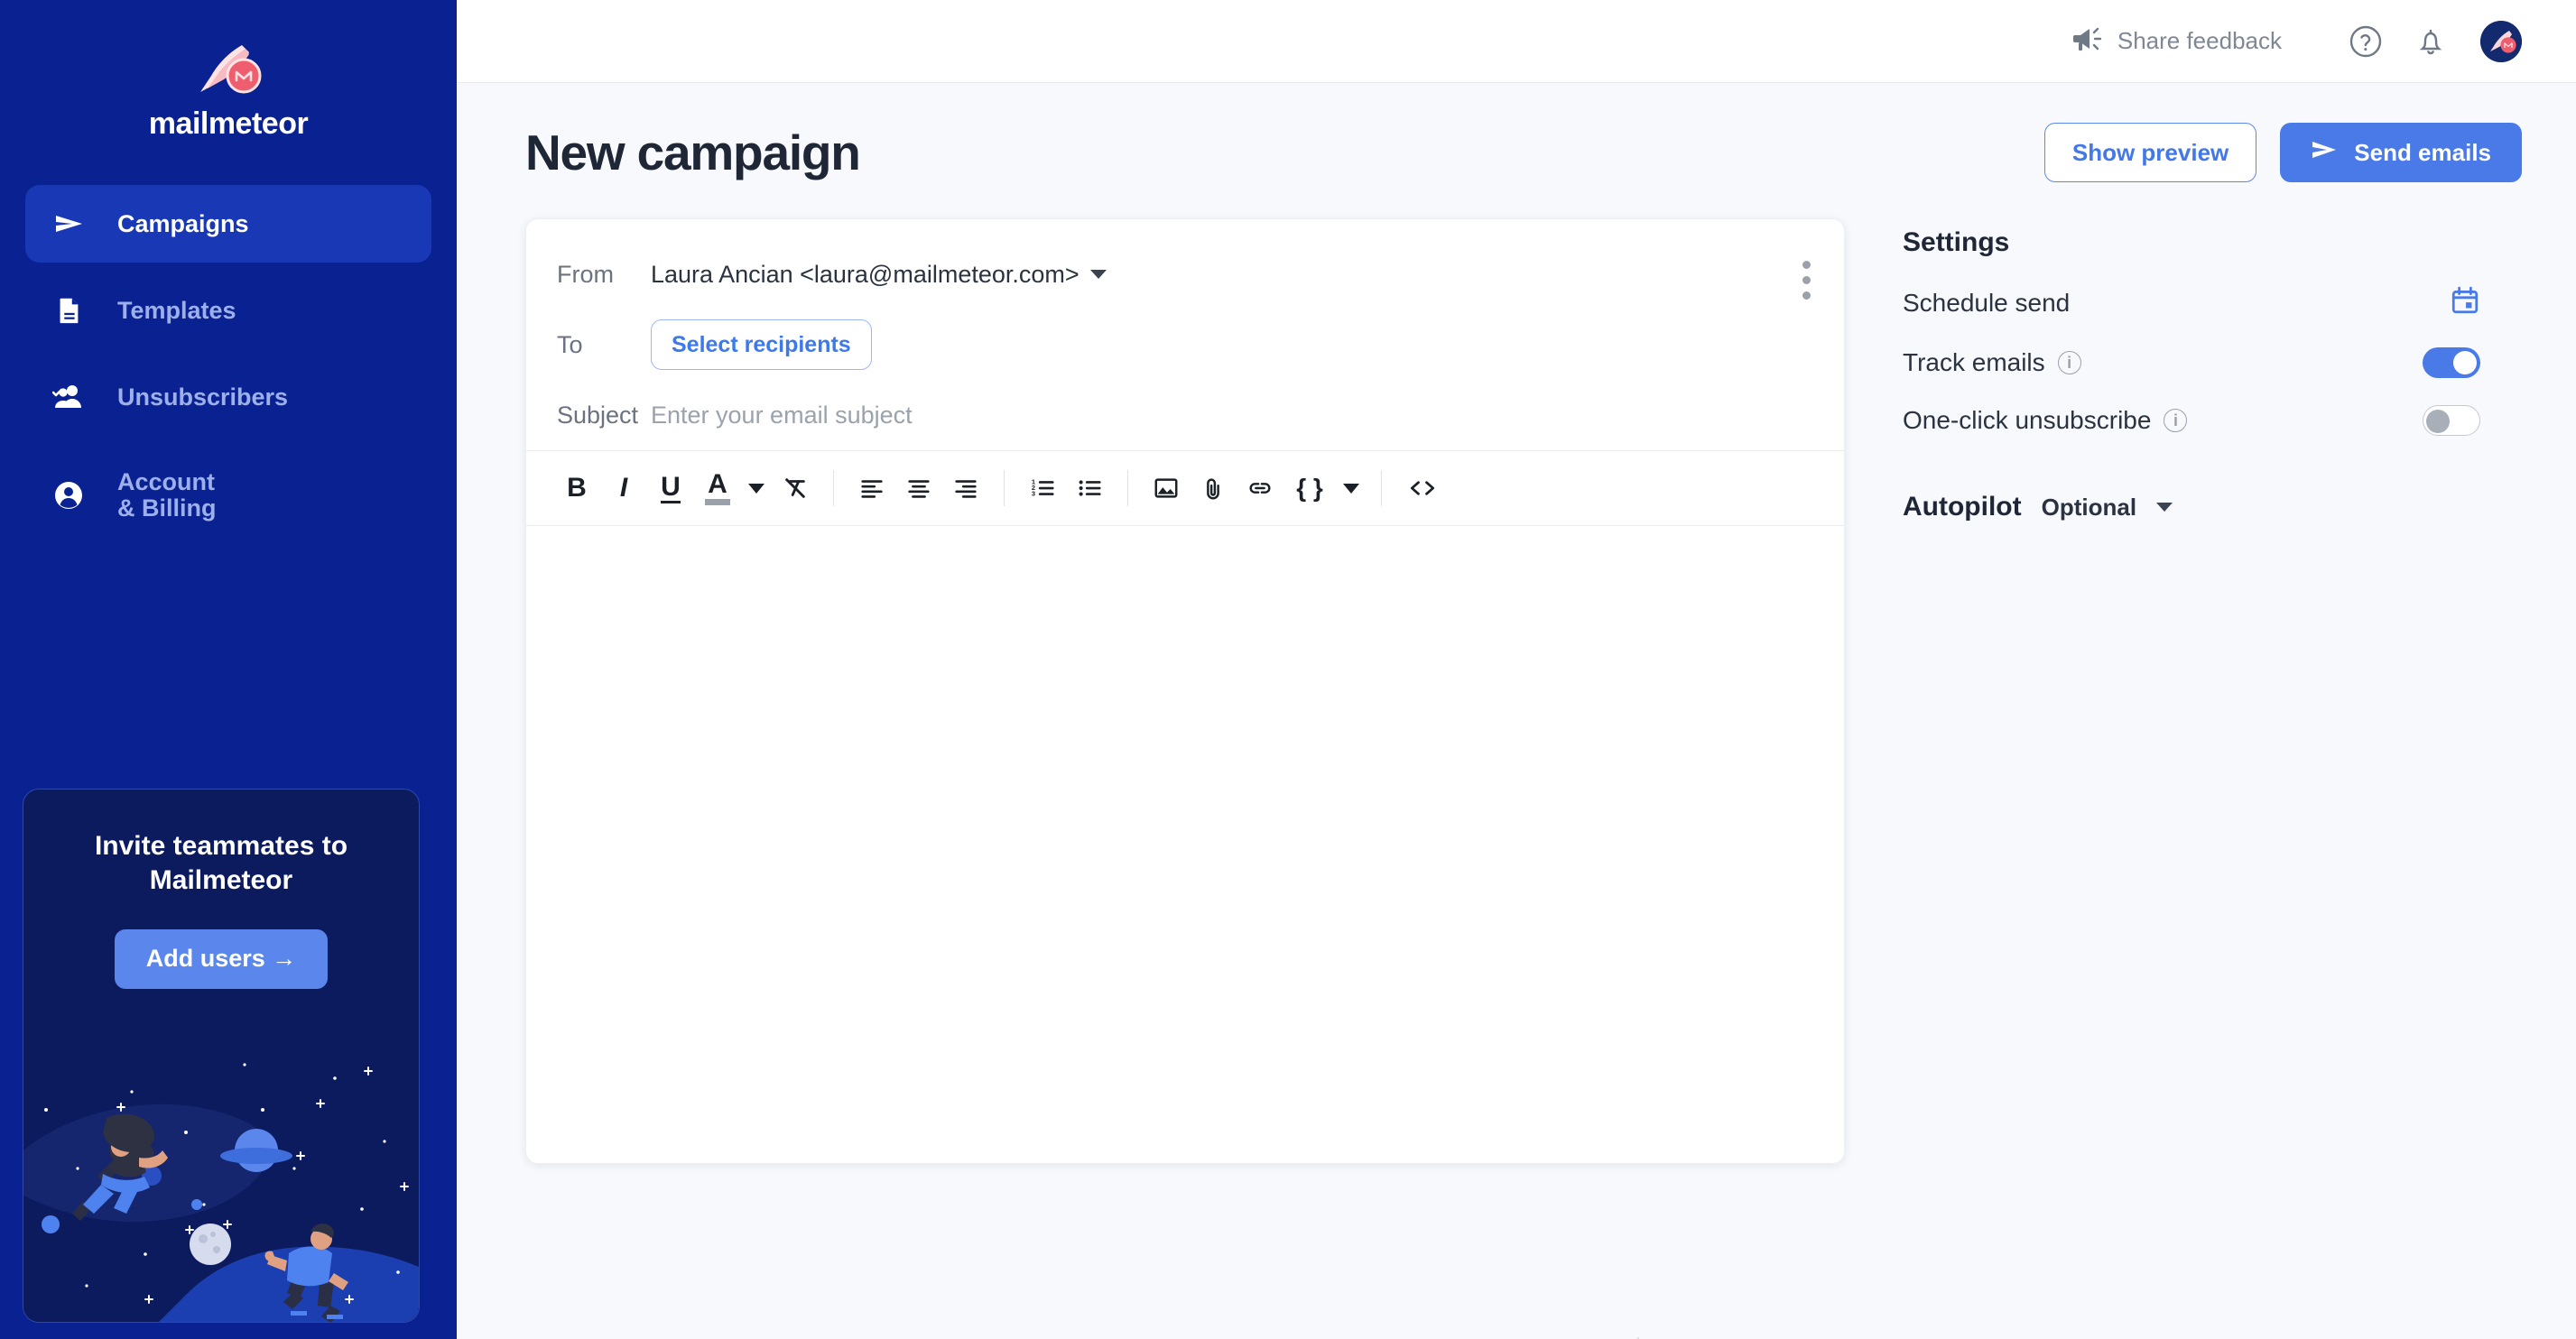 The height and width of the screenshot is (1339, 2576). Describe the element at coordinates (228, 496) in the screenshot. I see `sidebar-item-account-billing: Account & Billing` at that location.